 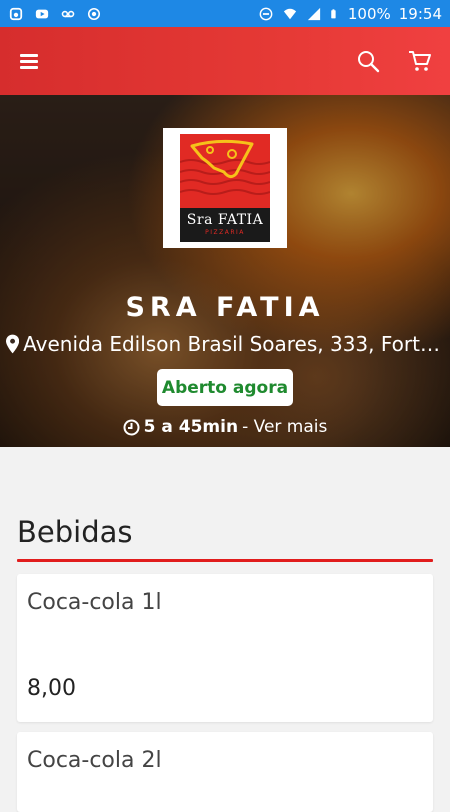 What do you see at coordinates (29, 61) in the screenshot?
I see `hamburger-icon` at bounding box center [29, 61].